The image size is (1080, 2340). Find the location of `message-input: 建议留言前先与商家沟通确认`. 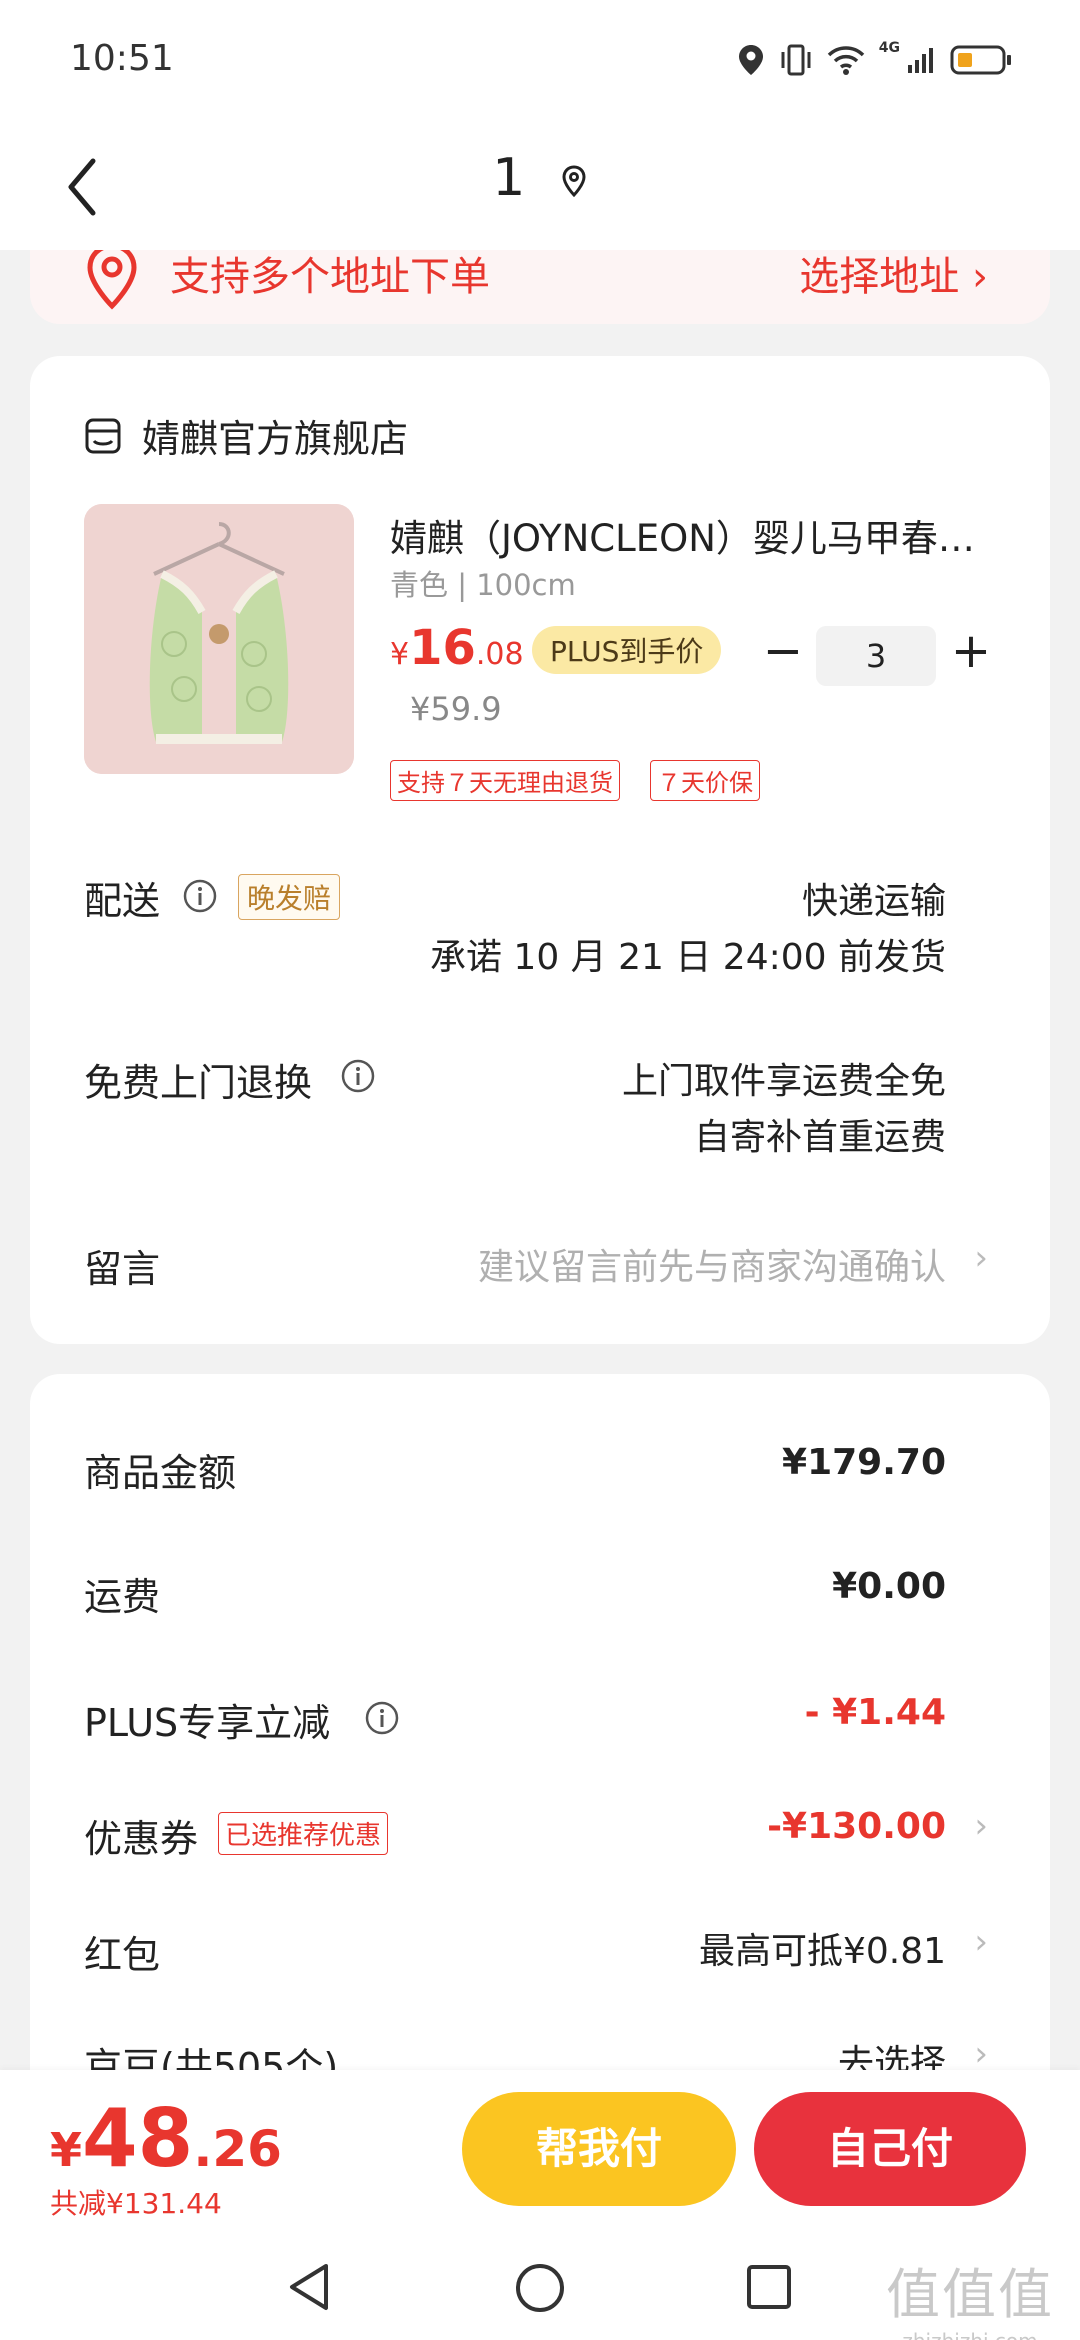

message-input: 建议留言前先与商家沟通确认 is located at coordinates (712, 1264).